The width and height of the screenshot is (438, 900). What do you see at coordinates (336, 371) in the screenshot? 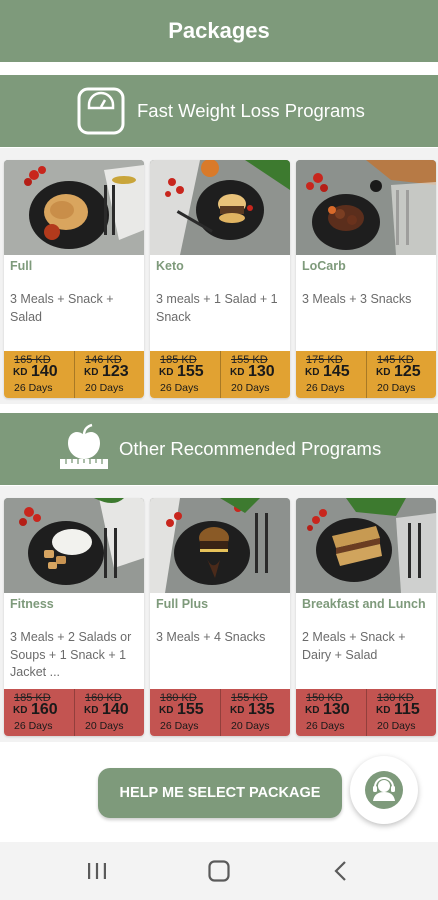
I see `new-price: 145` at bounding box center [336, 371].